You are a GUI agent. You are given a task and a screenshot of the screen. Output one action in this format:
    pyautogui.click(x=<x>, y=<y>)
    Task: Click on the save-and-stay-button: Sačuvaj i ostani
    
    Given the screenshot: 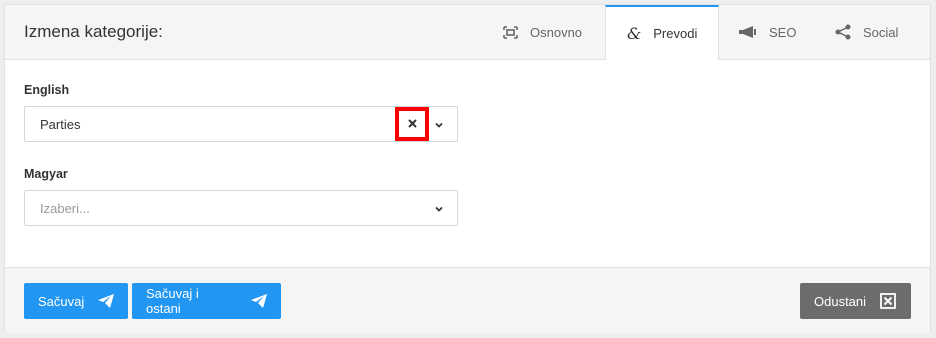 What is the action you would take?
    pyautogui.click(x=206, y=301)
    